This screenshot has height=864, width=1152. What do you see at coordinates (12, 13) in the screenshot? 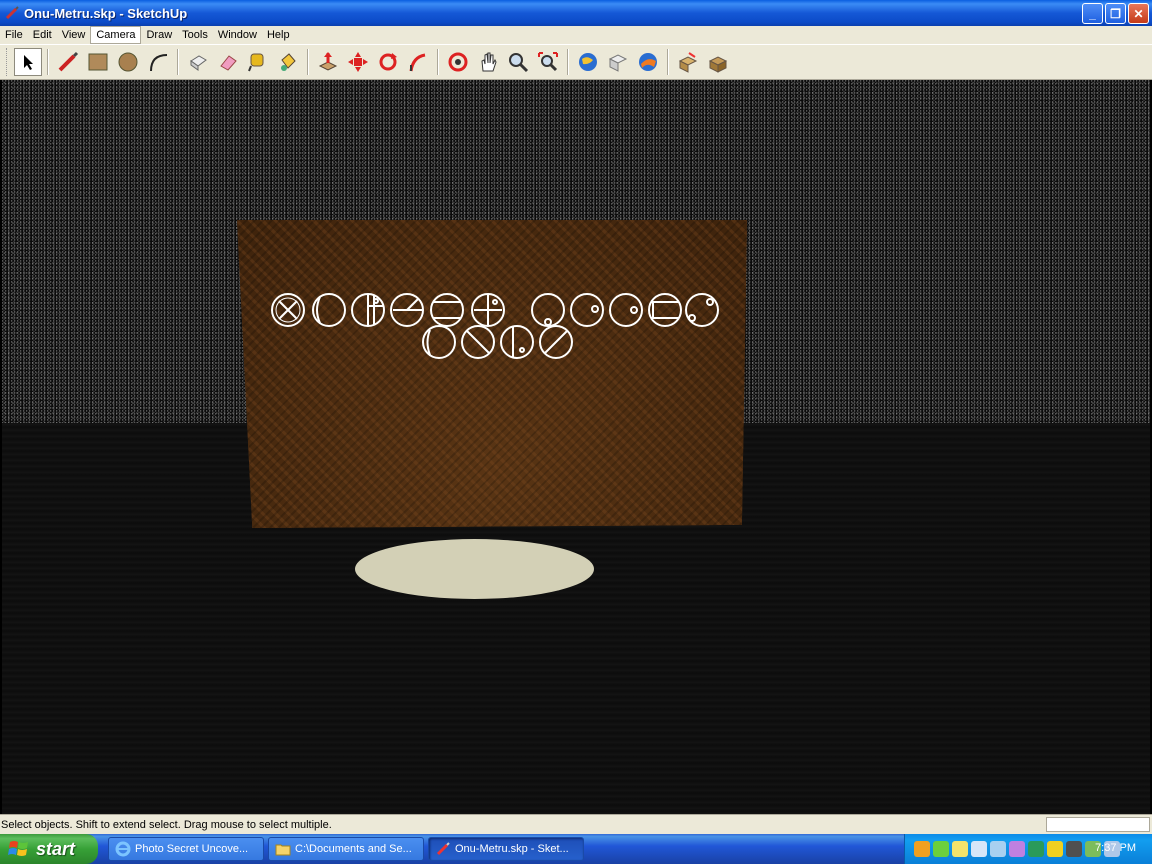
I see `sketchup-app-icon` at bounding box center [12, 13].